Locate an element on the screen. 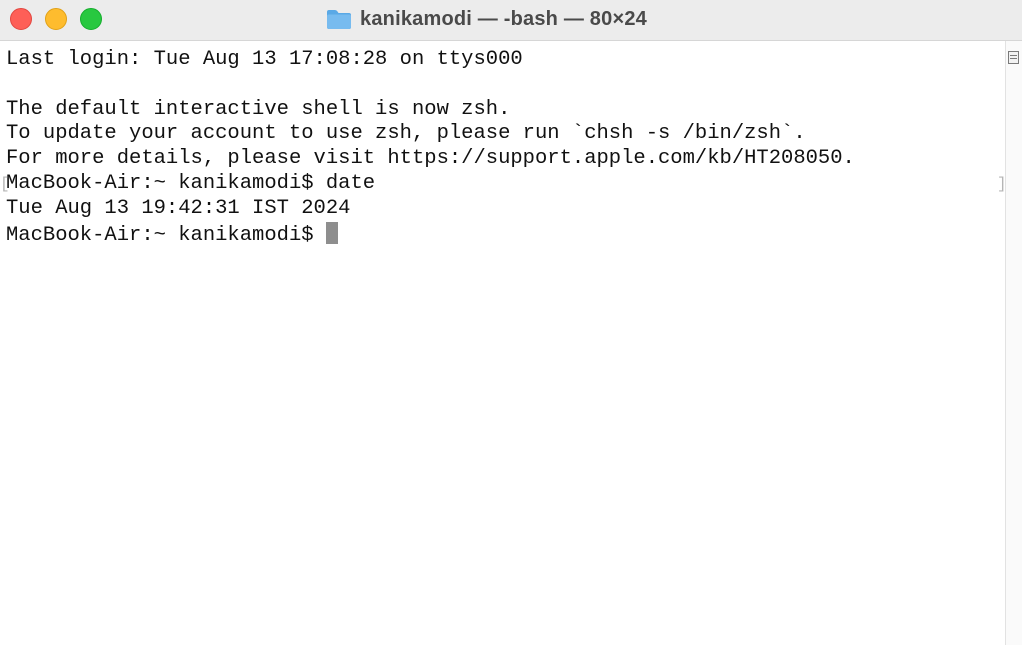 The width and height of the screenshot is (1022, 645). title-bar: kanikamodi — -bash — 80×24 is located at coordinates (511, 20).